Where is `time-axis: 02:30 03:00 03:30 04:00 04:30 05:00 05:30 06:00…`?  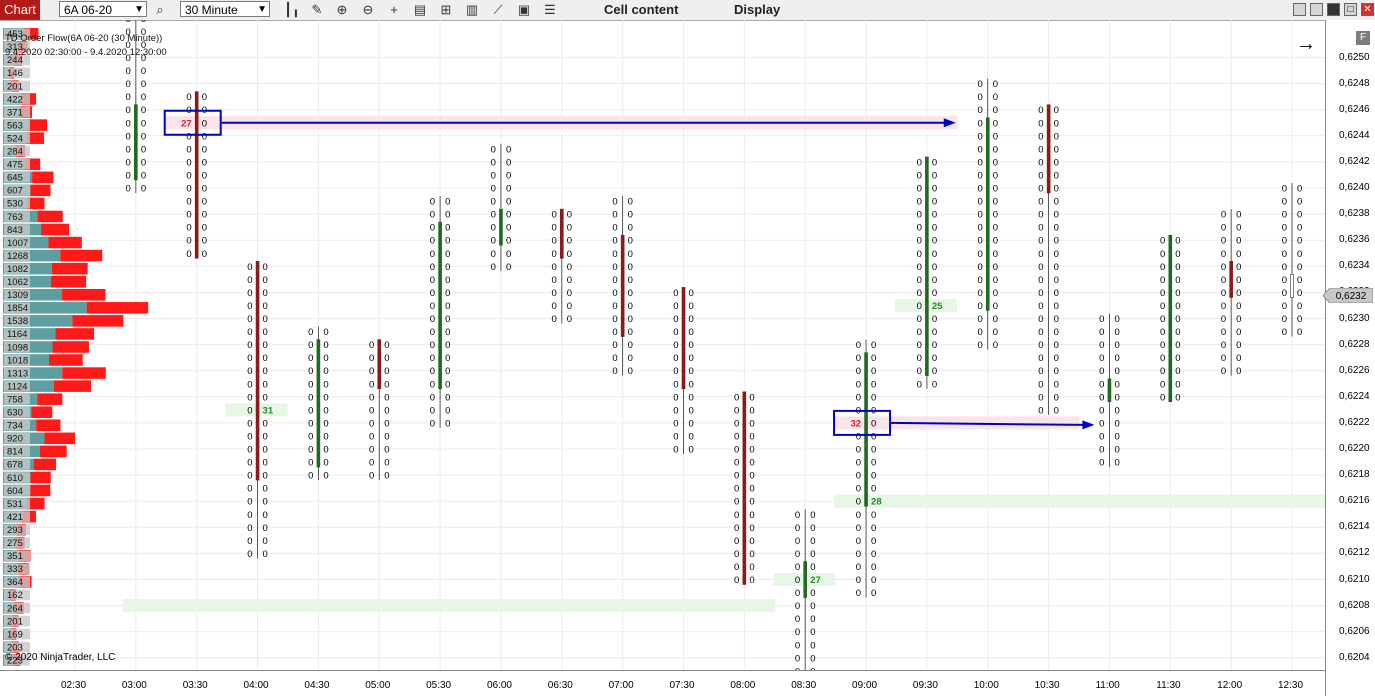 time-axis: 02:30 03:00 03:30 04:00 04:30 05:00 05:30 06:00… is located at coordinates (662, 683).